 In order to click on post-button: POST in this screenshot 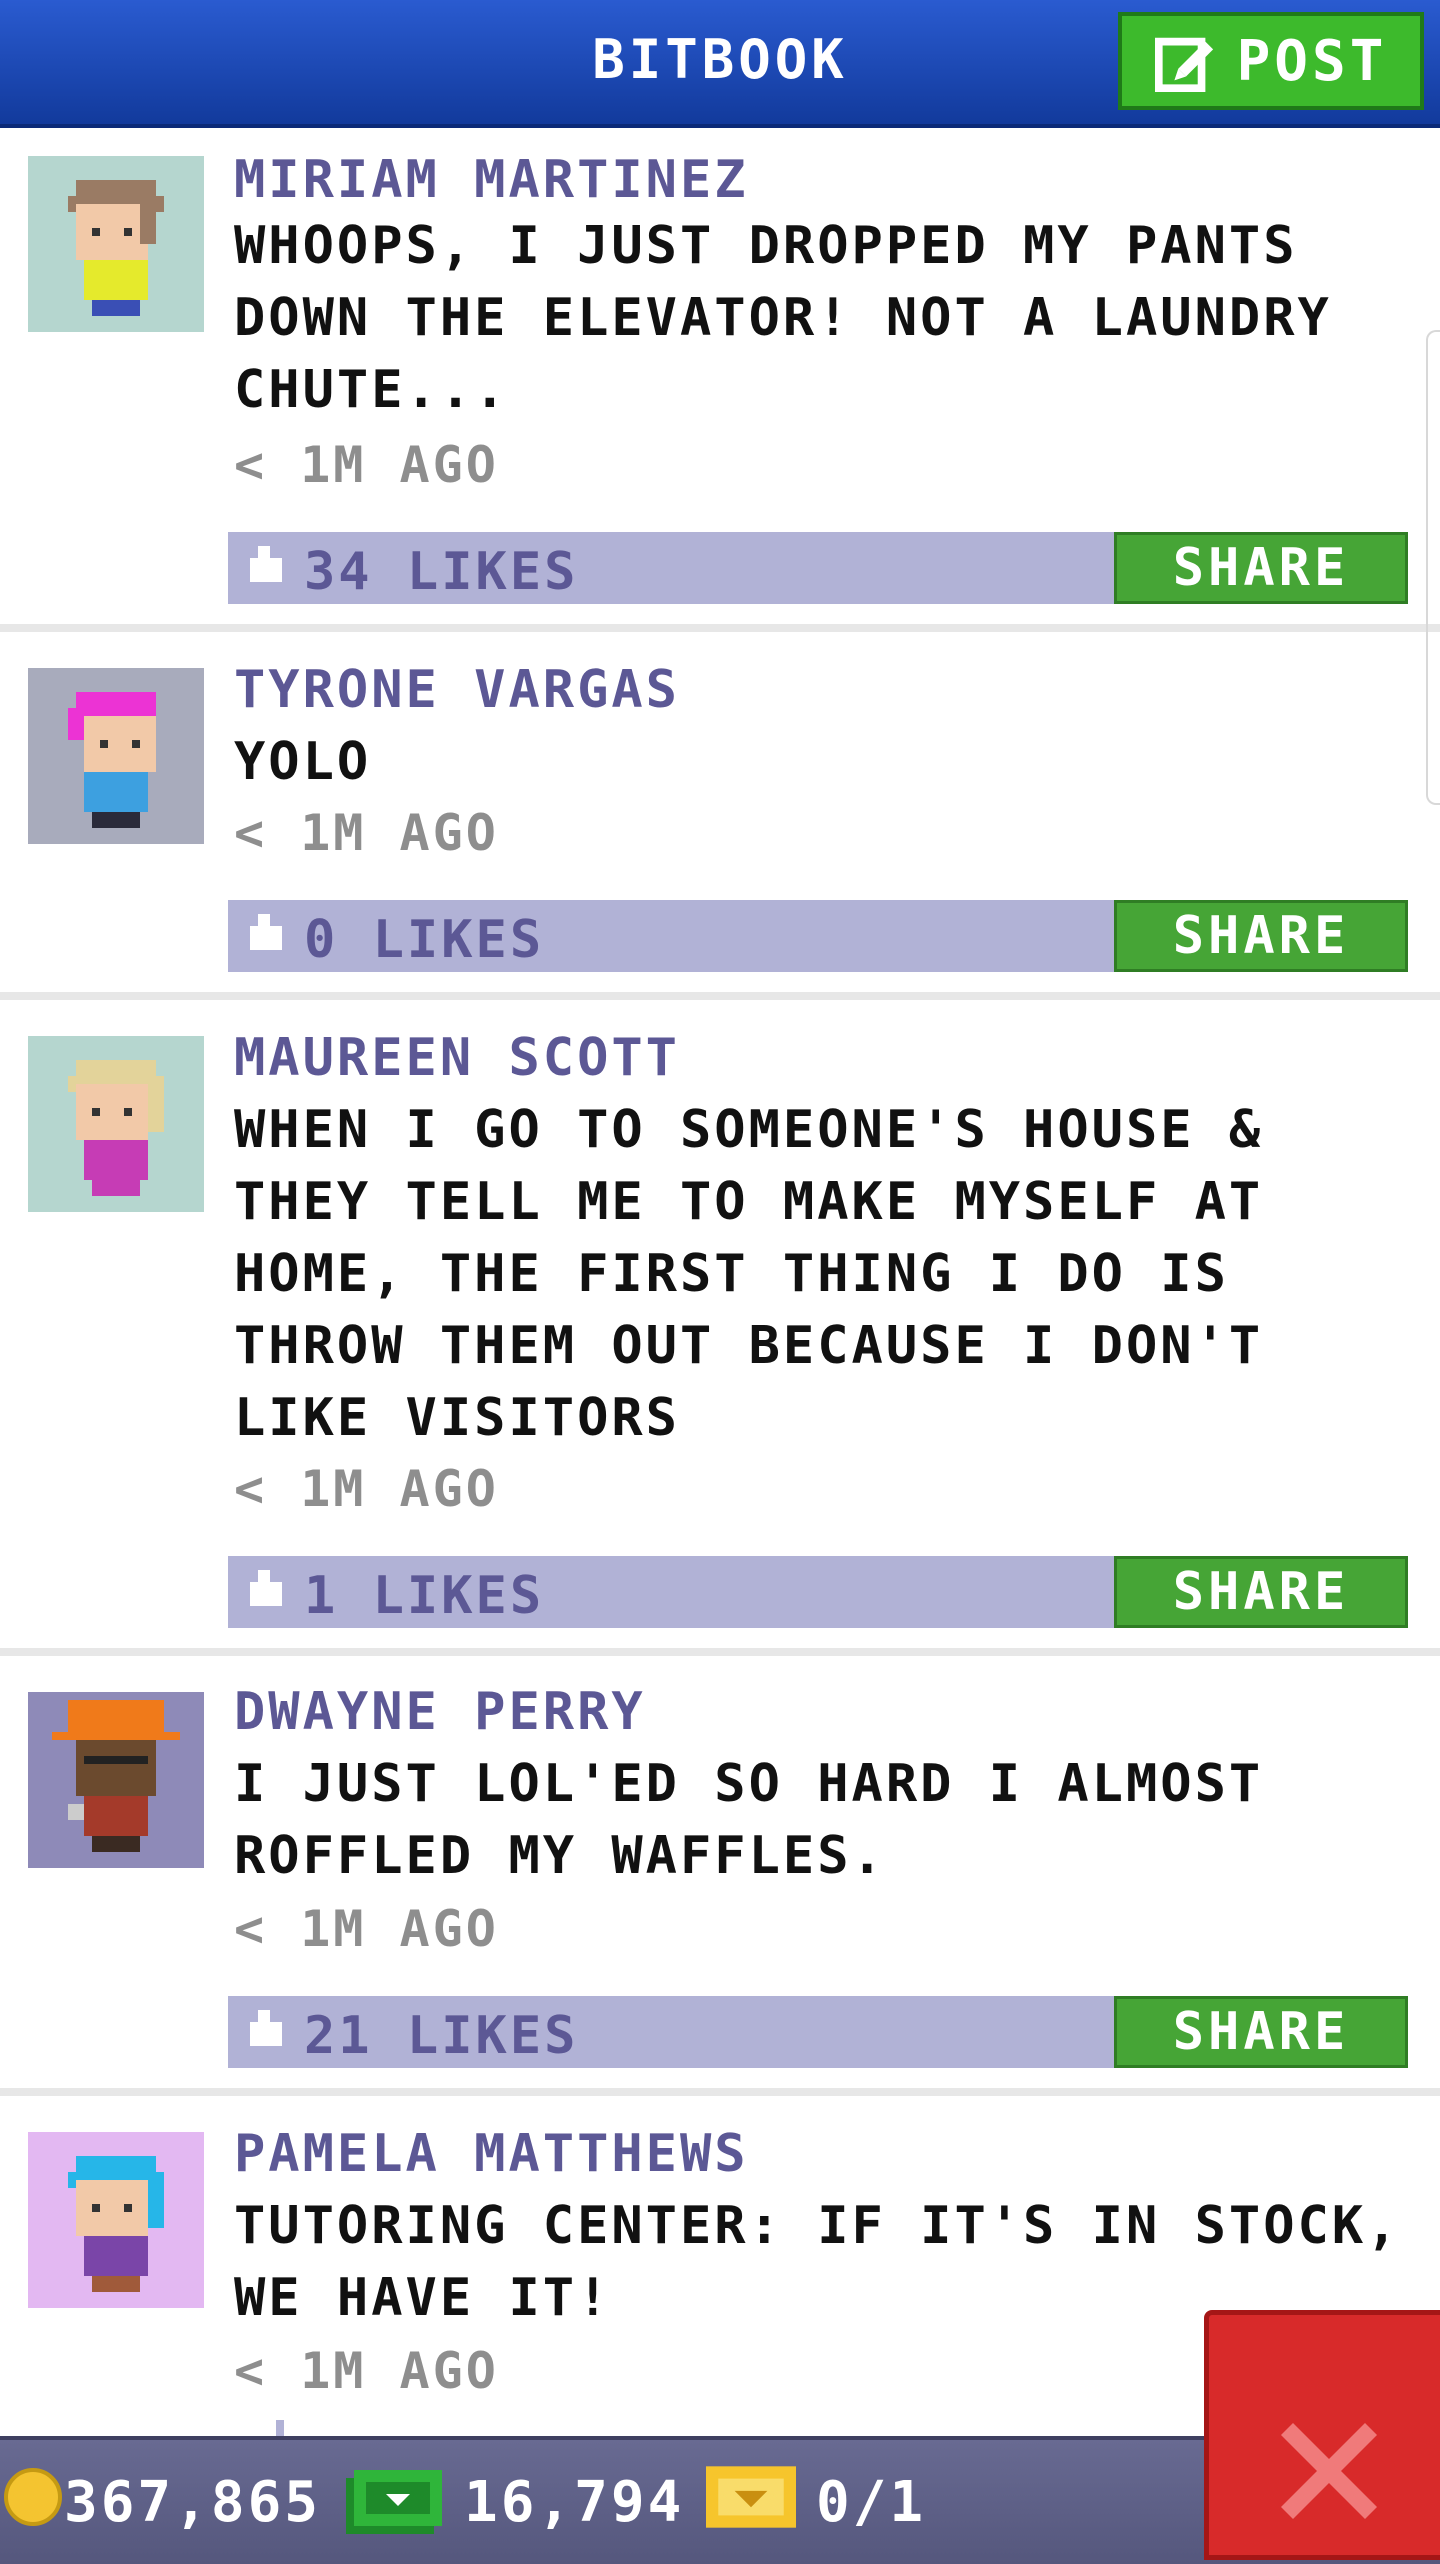, I will do `click(1271, 61)`.